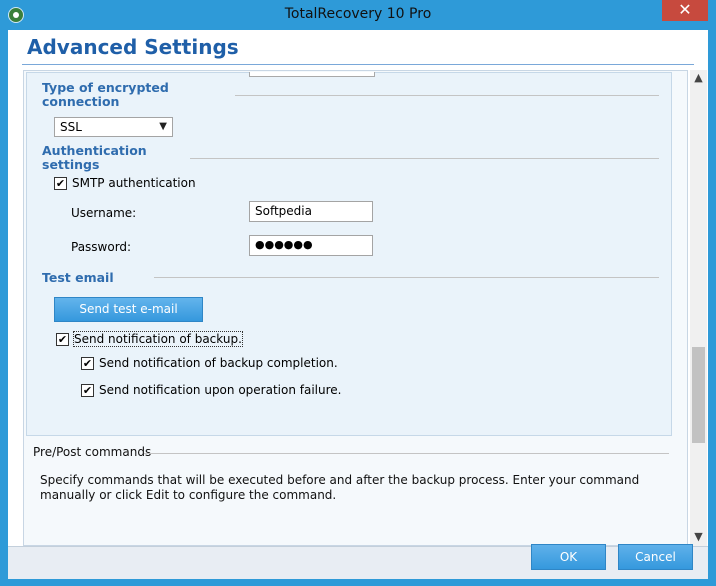  I want to click on page-title: Advanced Settings, so click(133, 47).